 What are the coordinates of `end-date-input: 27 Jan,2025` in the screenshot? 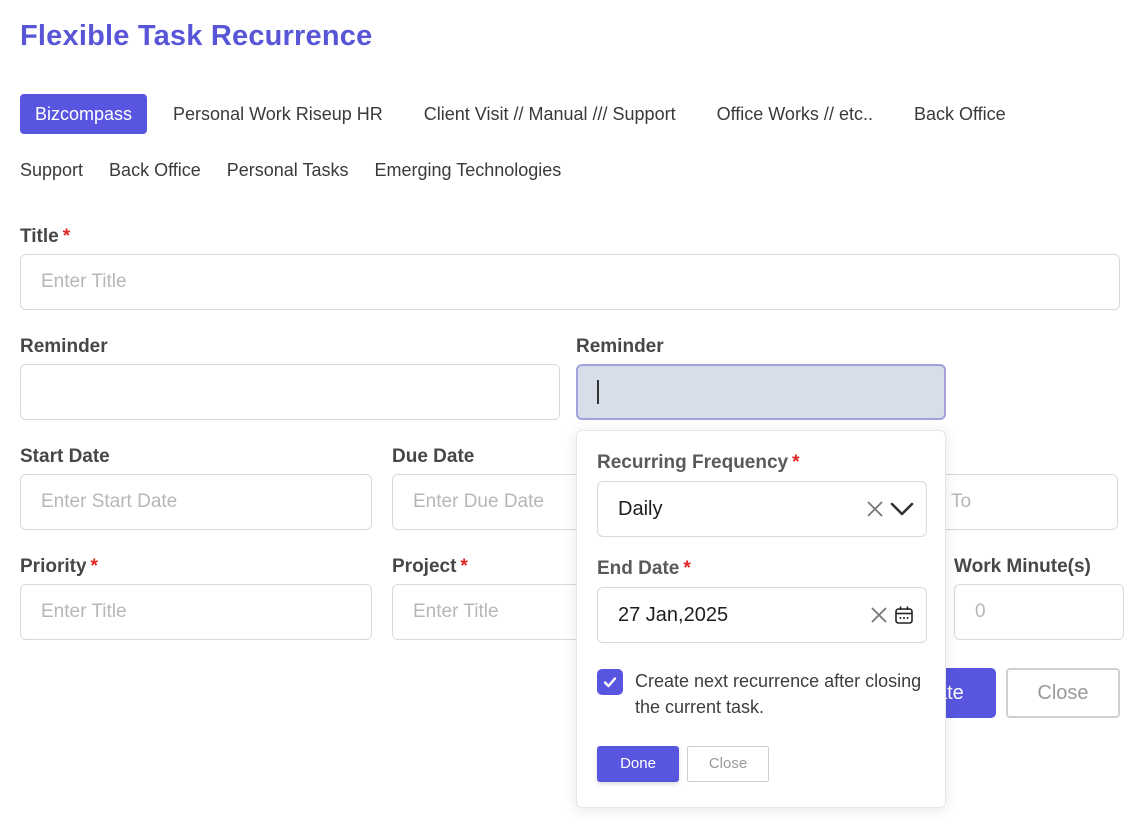 It's located at (762, 615).